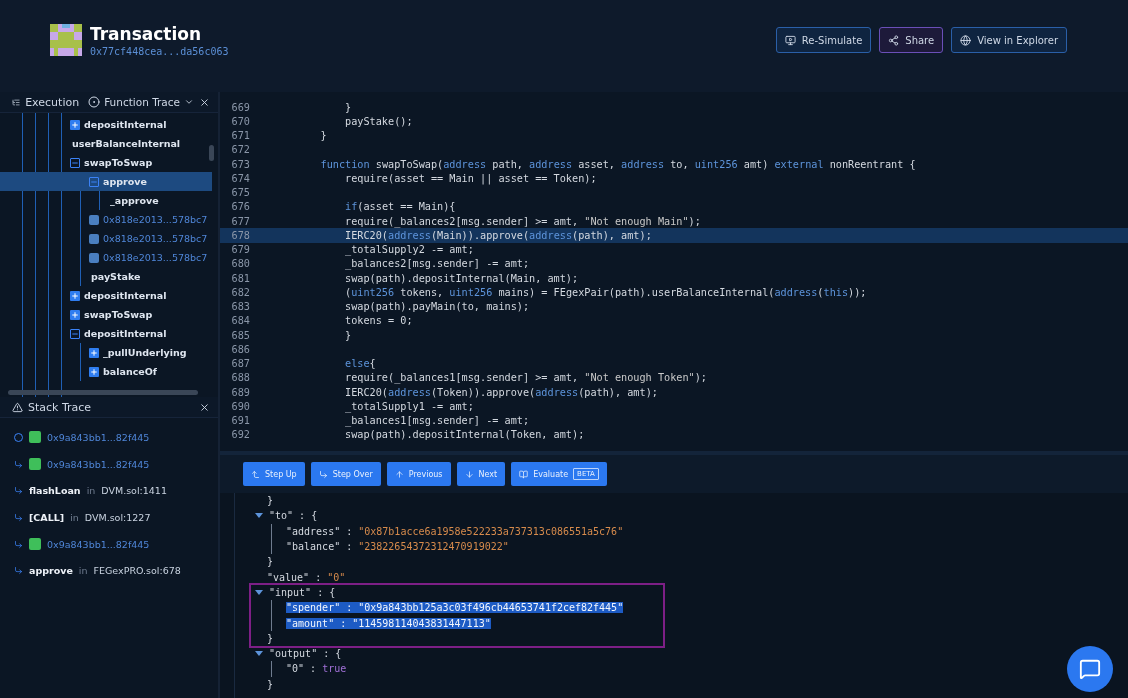  What do you see at coordinates (378, 321) in the screenshot?
I see `code-line: tokens = 0;` at bounding box center [378, 321].